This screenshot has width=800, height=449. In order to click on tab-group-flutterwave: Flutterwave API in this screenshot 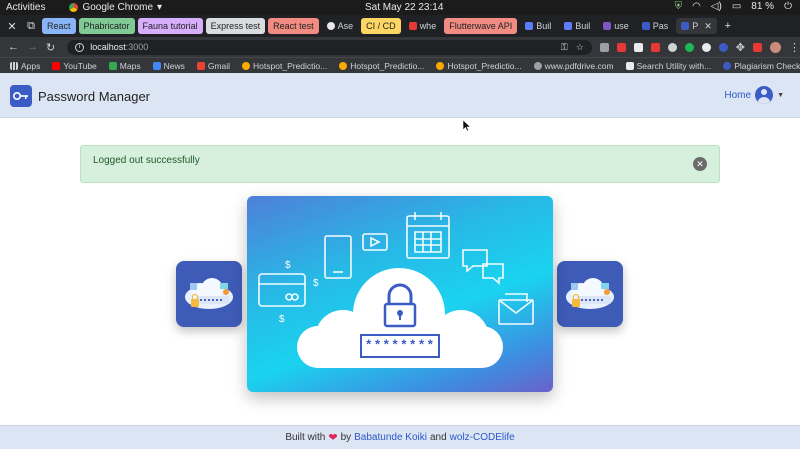, I will do `click(481, 26)`.